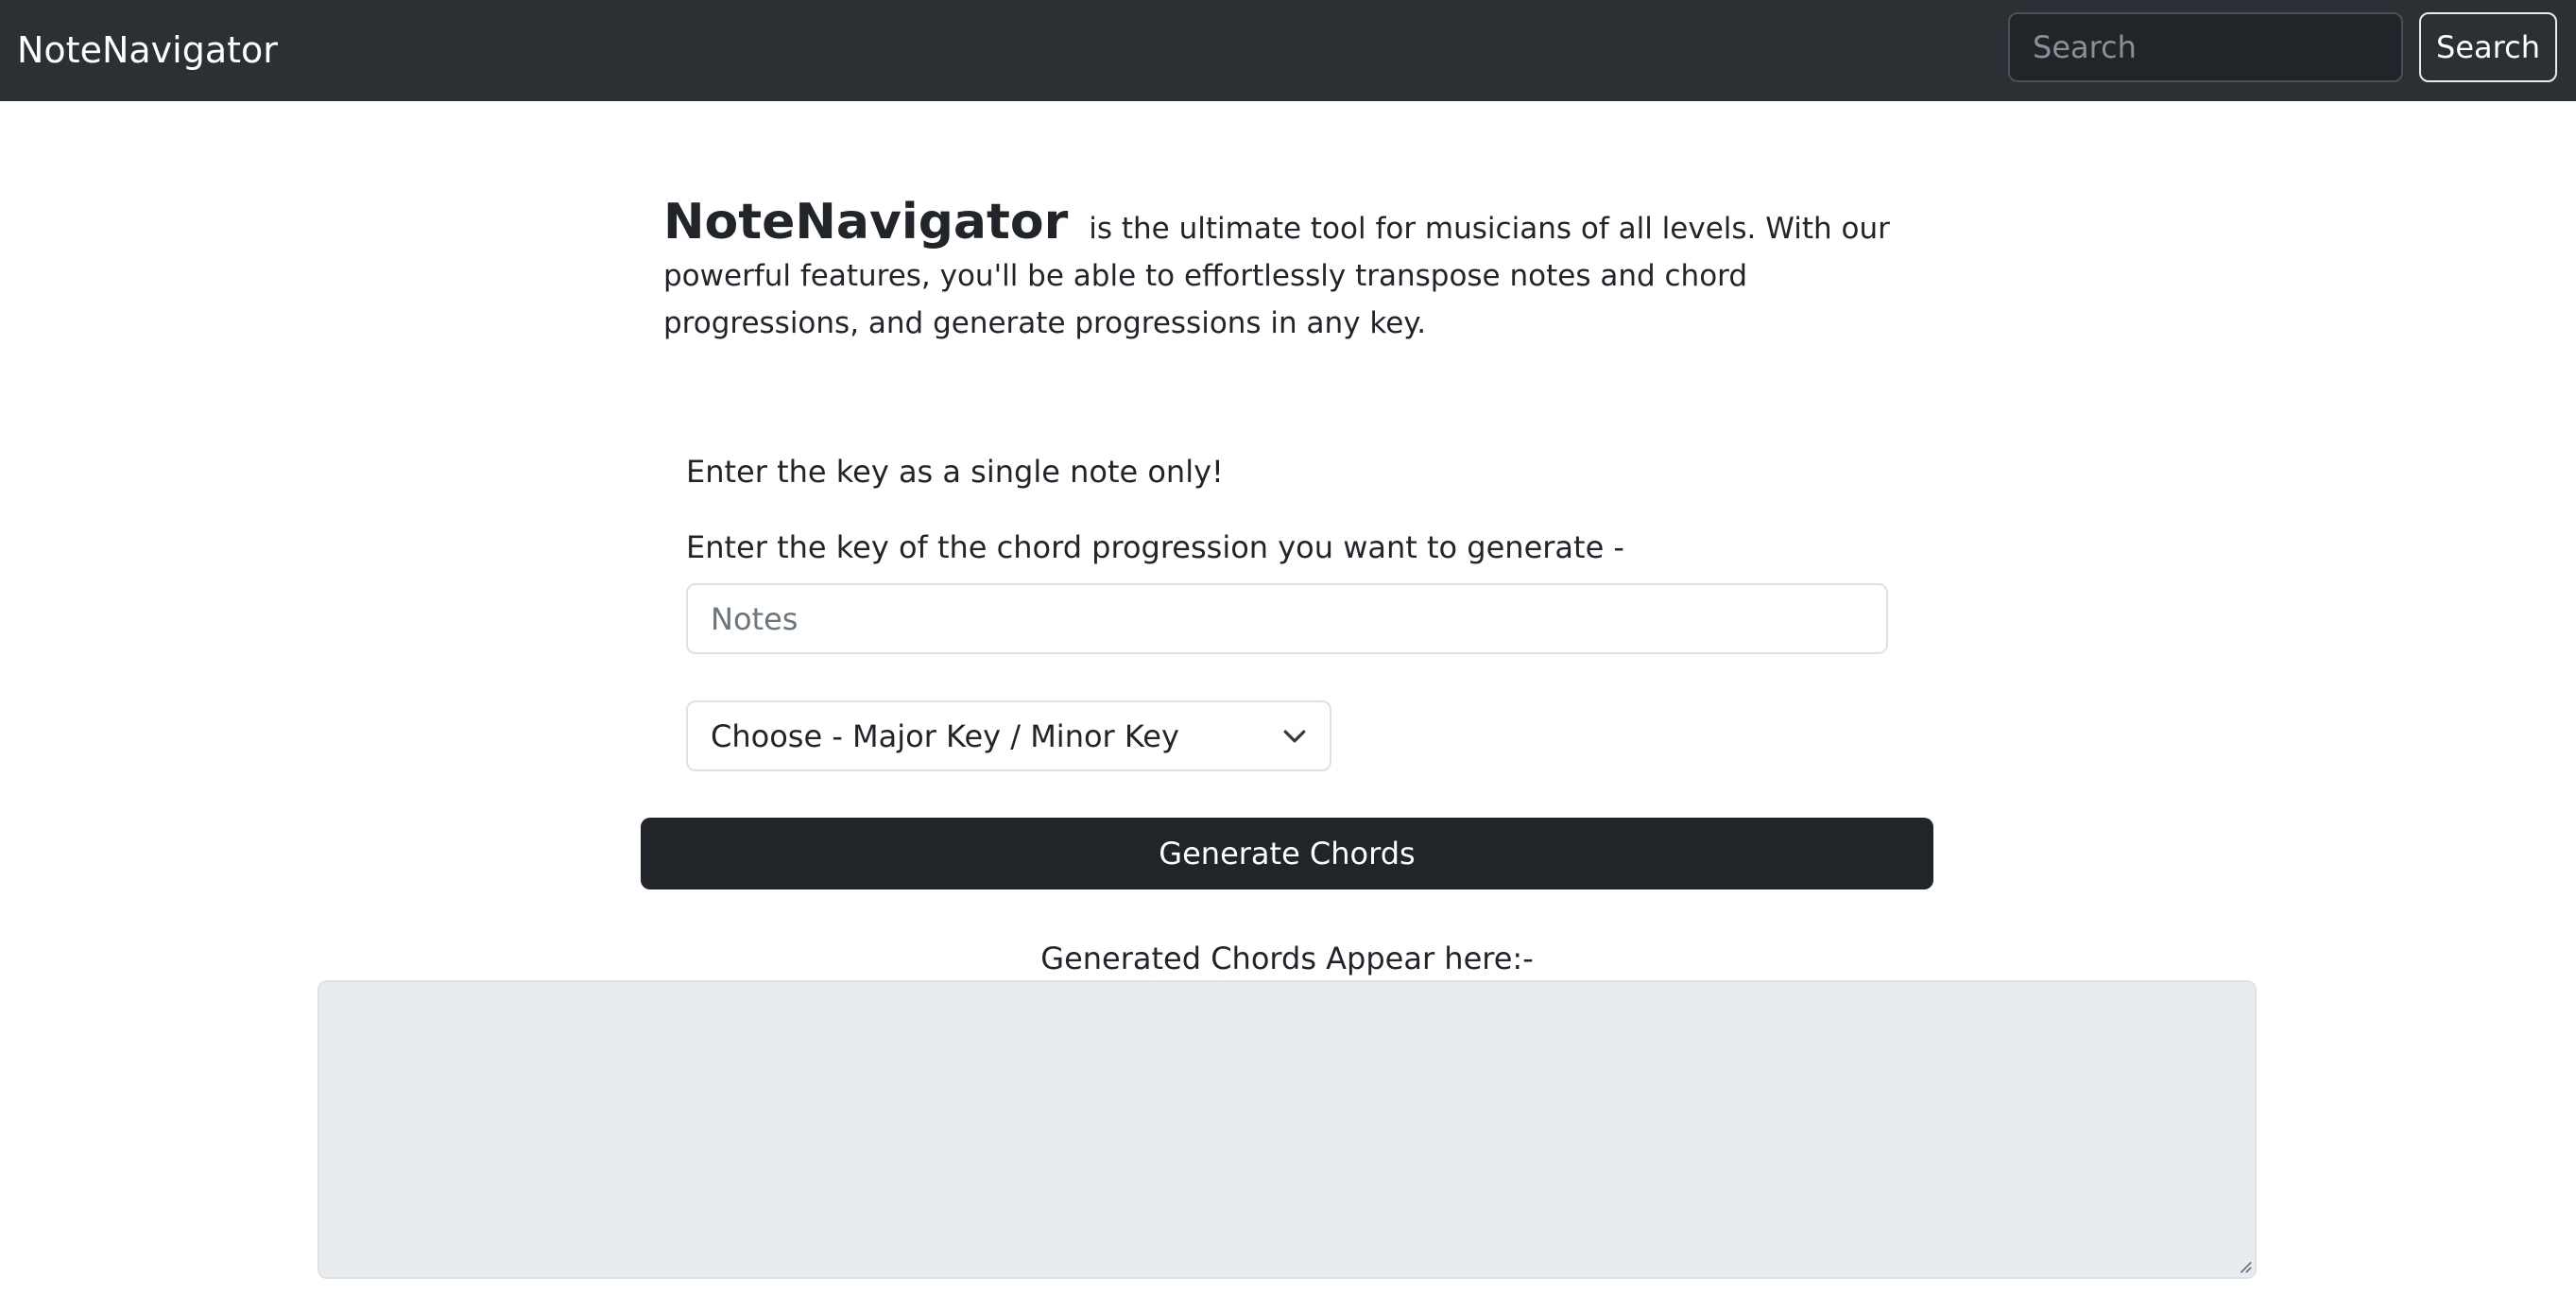 The width and height of the screenshot is (2576, 1295). What do you see at coordinates (147, 51) in the screenshot?
I see `navbar-brand: NoteNavigator` at bounding box center [147, 51].